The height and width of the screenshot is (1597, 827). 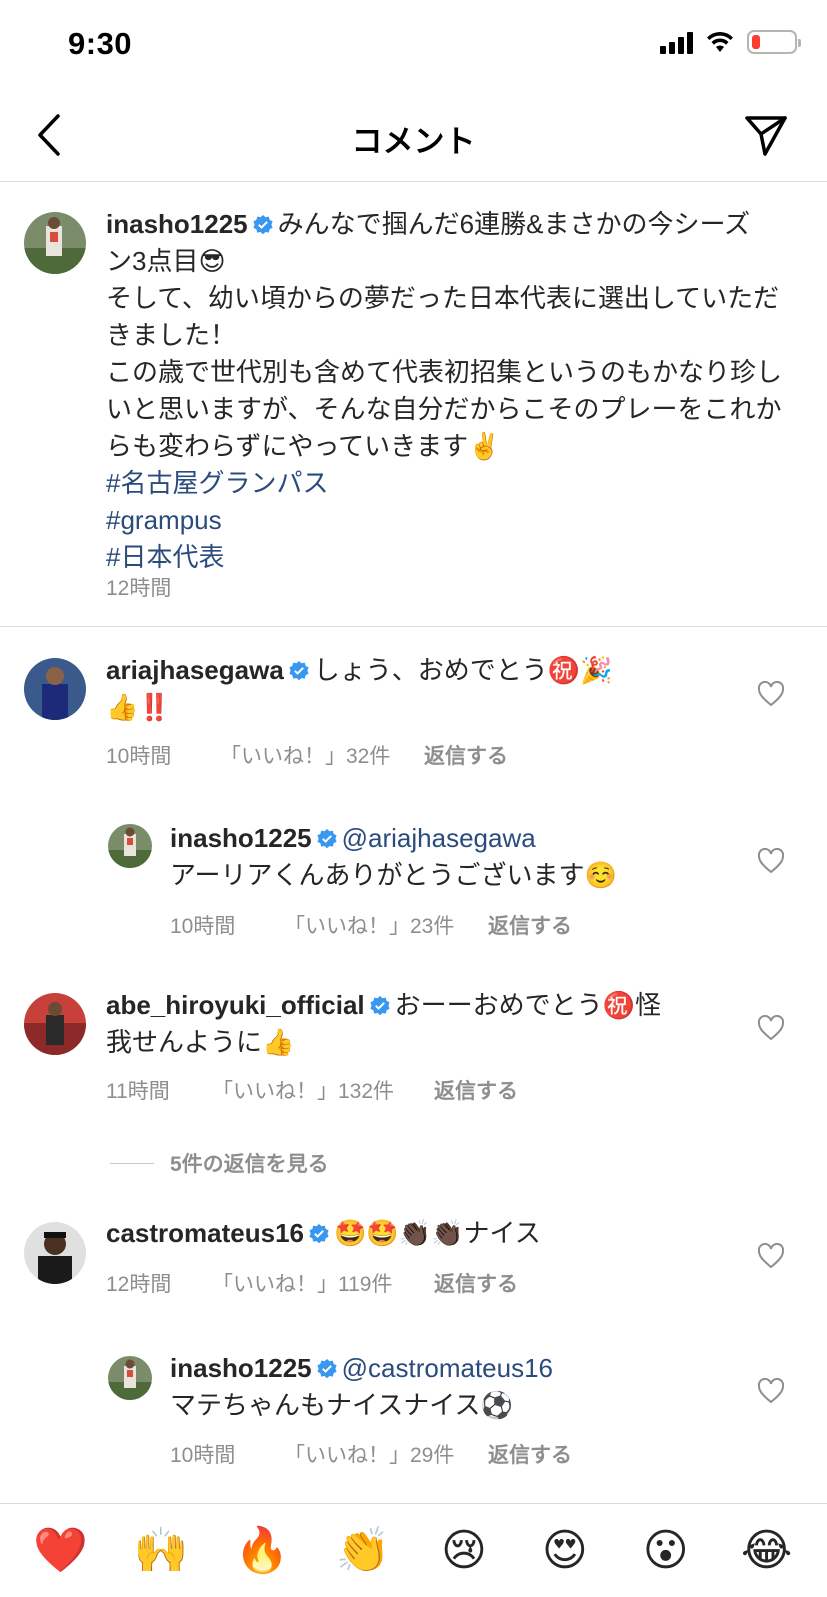 What do you see at coordinates (322, 755) in the screenshot?
I see `comment-likes: 「いいね！」32件` at bounding box center [322, 755].